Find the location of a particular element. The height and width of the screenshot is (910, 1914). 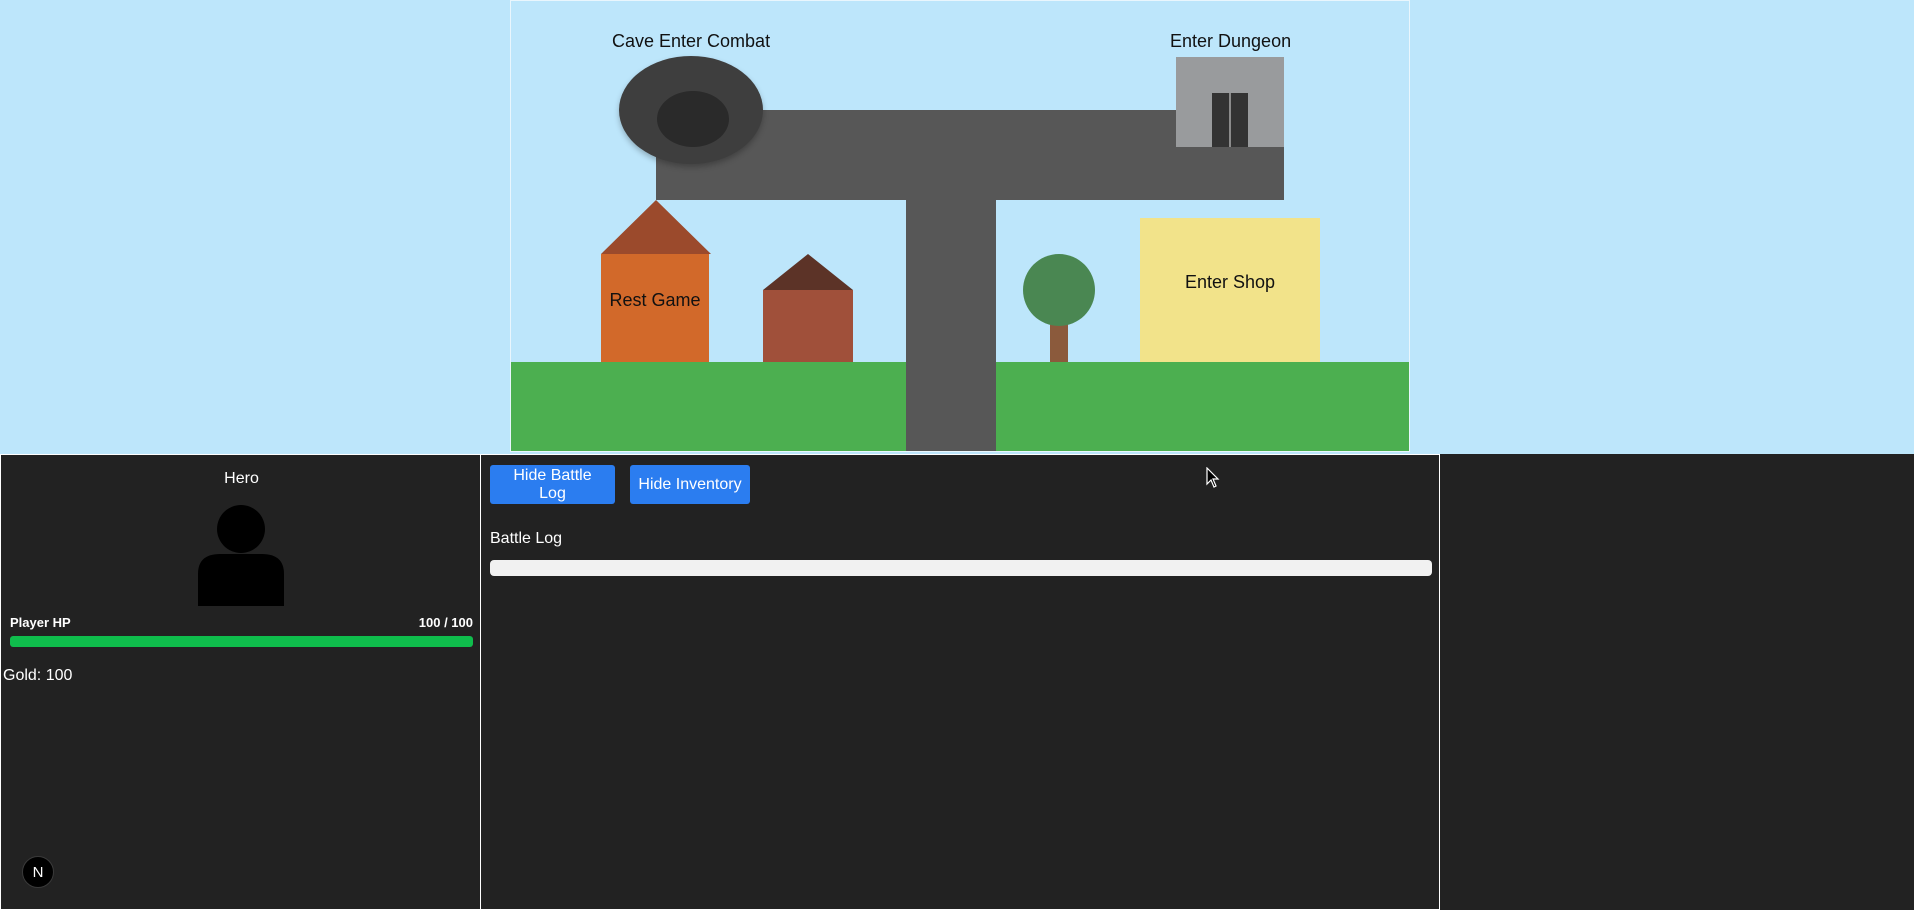

shop-label: Enter Shop is located at coordinates (1230, 282).